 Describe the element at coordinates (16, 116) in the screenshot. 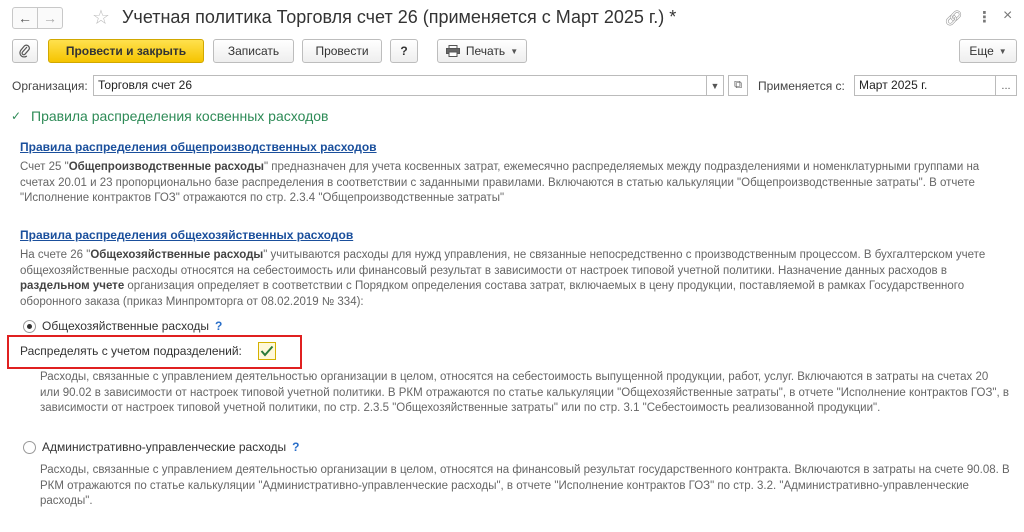

I see `chevron-down-icon: ✓` at that location.